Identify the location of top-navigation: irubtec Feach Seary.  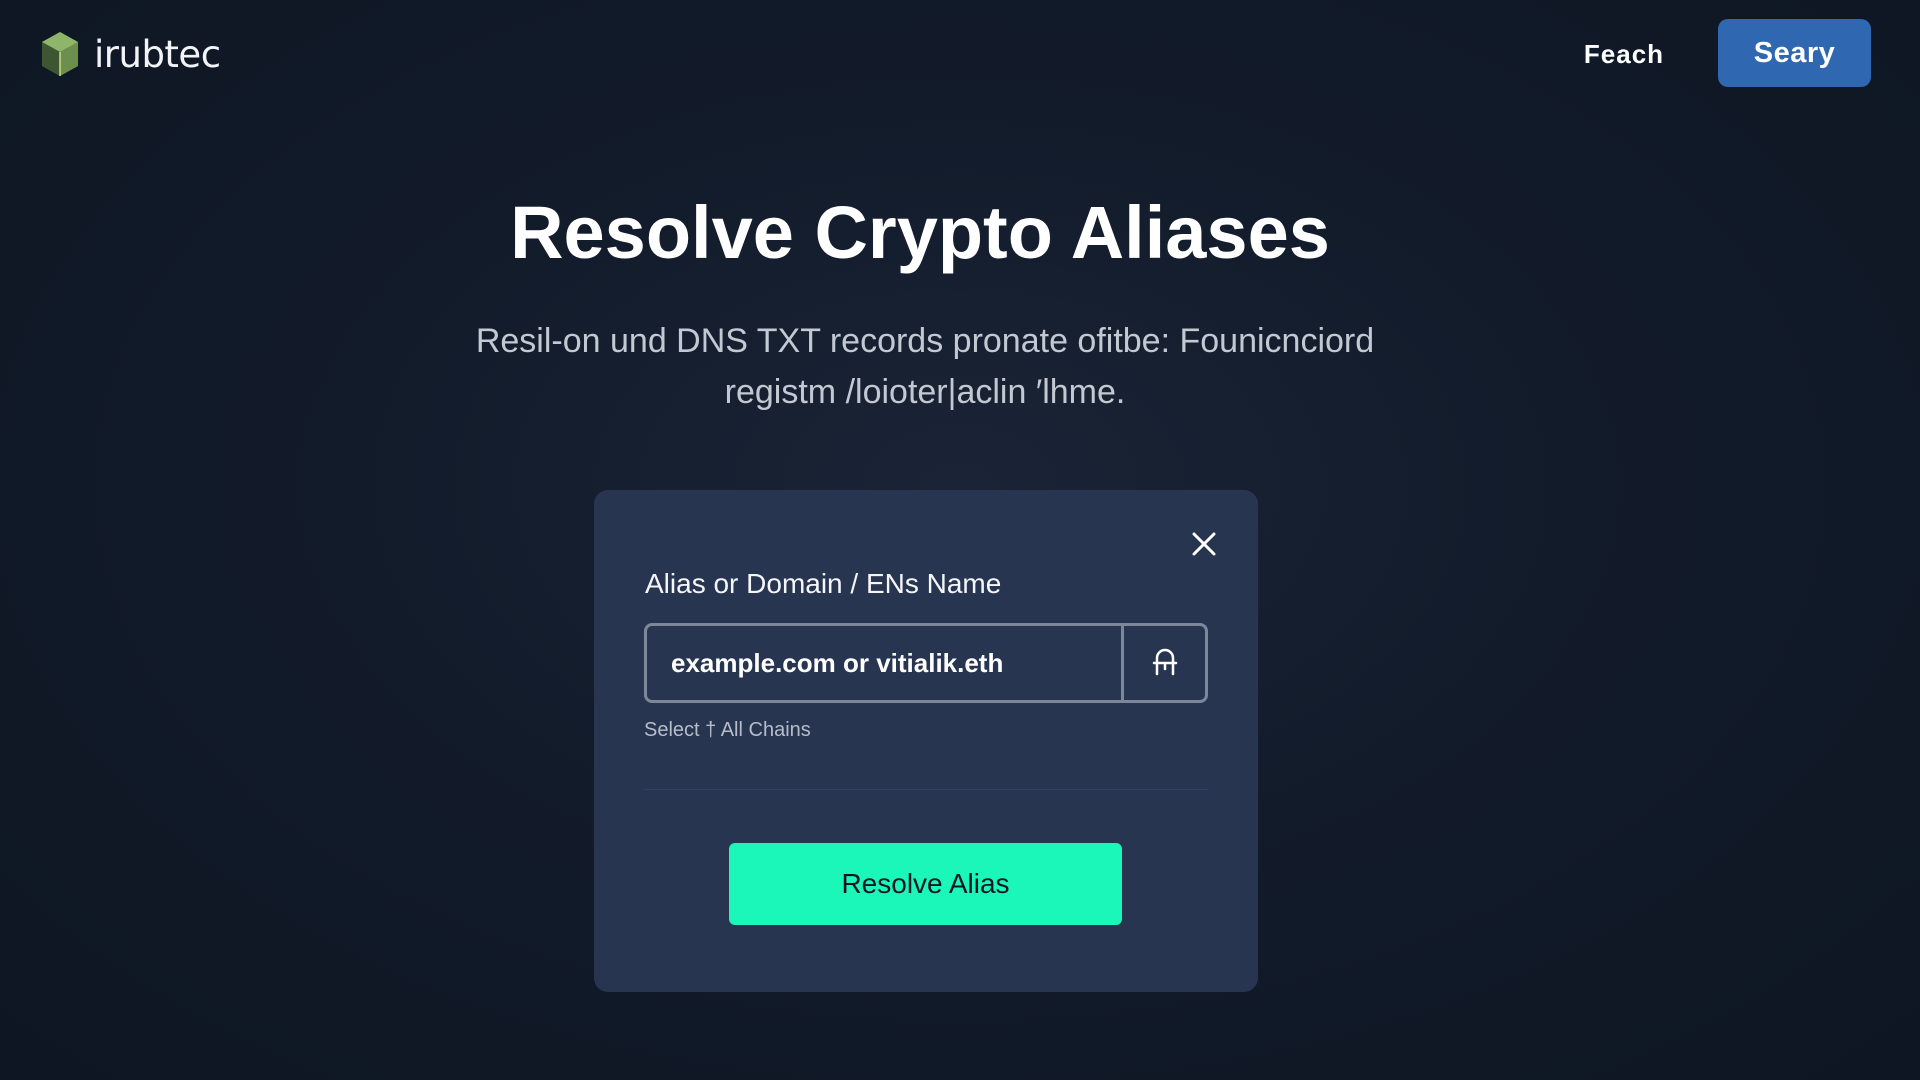
(960, 54).